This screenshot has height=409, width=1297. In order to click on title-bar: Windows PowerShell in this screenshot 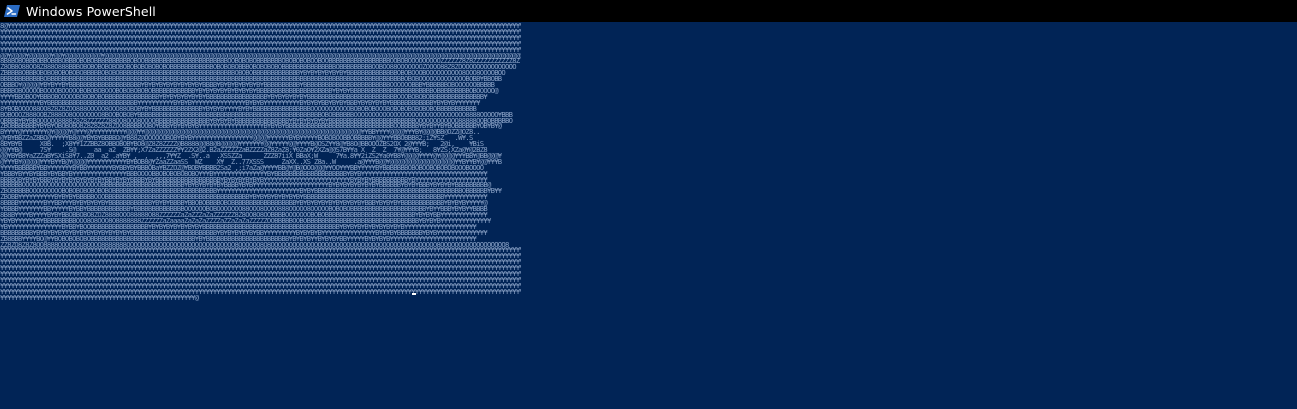, I will do `click(648, 11)`.